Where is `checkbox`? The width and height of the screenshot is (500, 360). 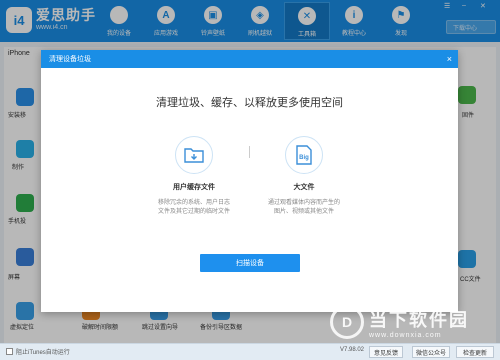 checkbox is located at coordinates (9, 351).